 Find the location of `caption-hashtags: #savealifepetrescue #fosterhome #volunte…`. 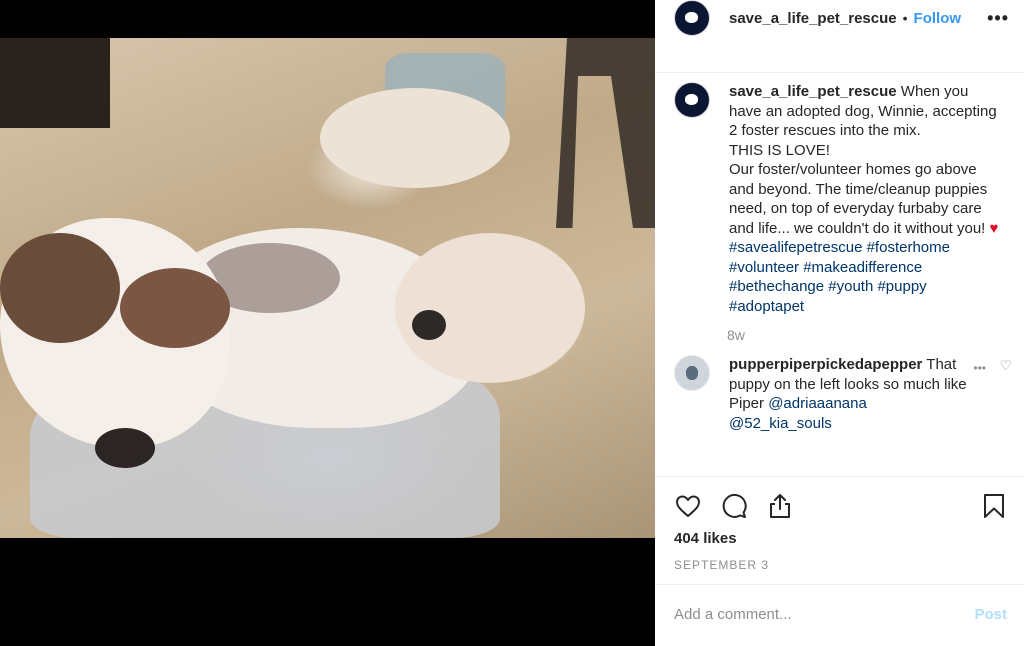

caption-hashtags: #savealifepetrescue #fosterhome #volunte… is located at coordinates (839, 277).